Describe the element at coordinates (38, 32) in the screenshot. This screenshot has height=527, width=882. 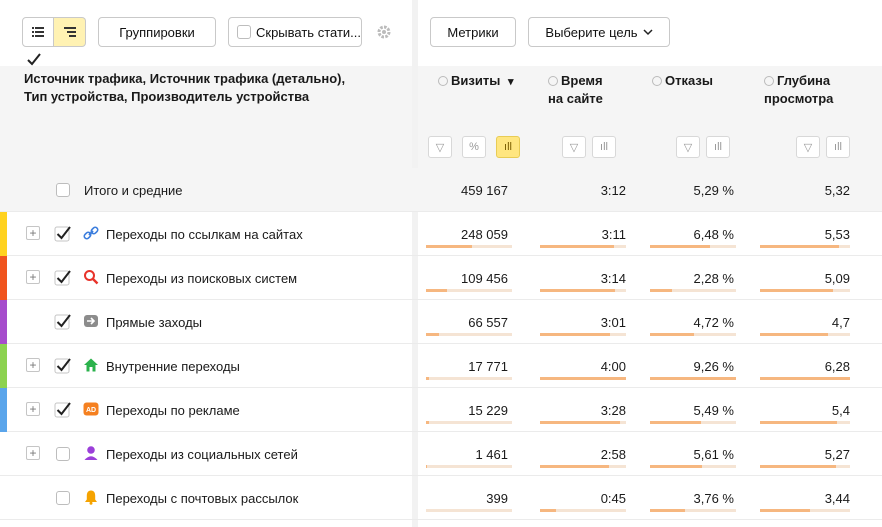
I see `list-view-button` at that location.